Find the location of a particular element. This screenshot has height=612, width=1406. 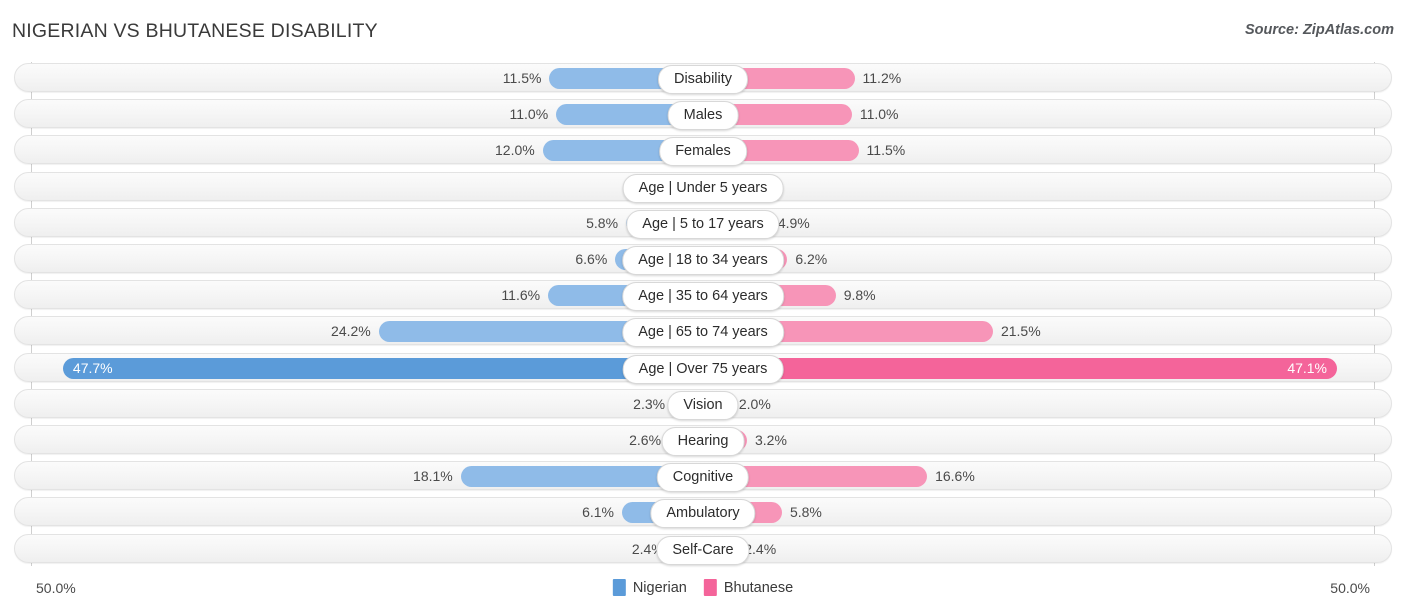

category-label: Age | Under 5 years is located at coordinates (703, 188).